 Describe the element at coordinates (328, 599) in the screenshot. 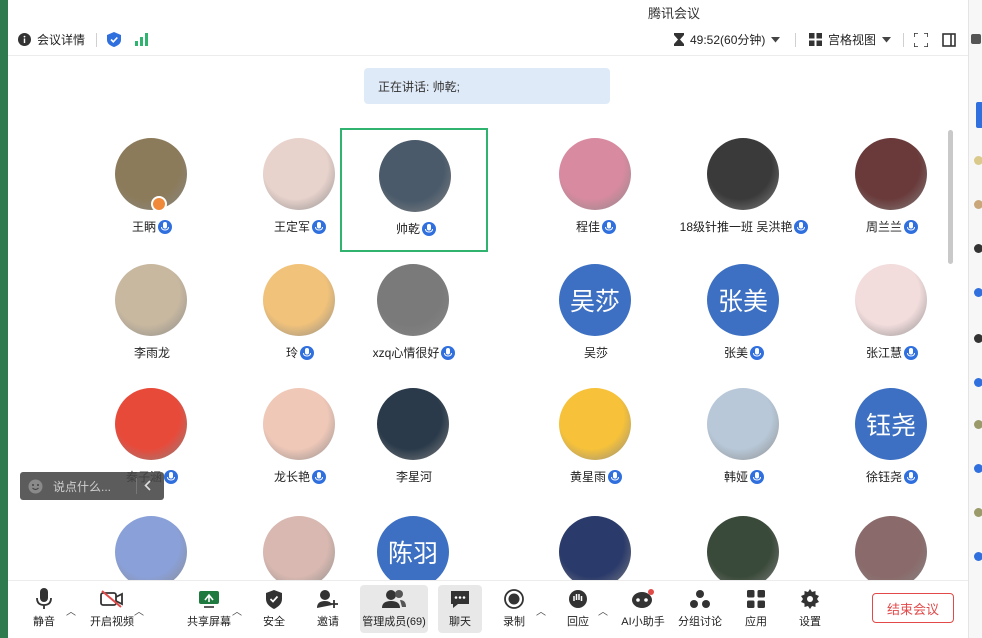

I see `add-user-icon` at that location.